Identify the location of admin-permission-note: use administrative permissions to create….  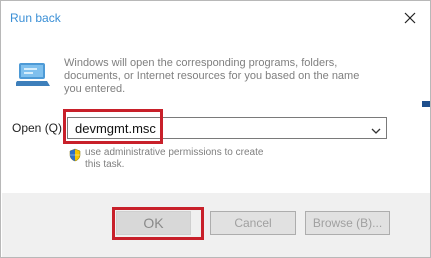
(174, 158).